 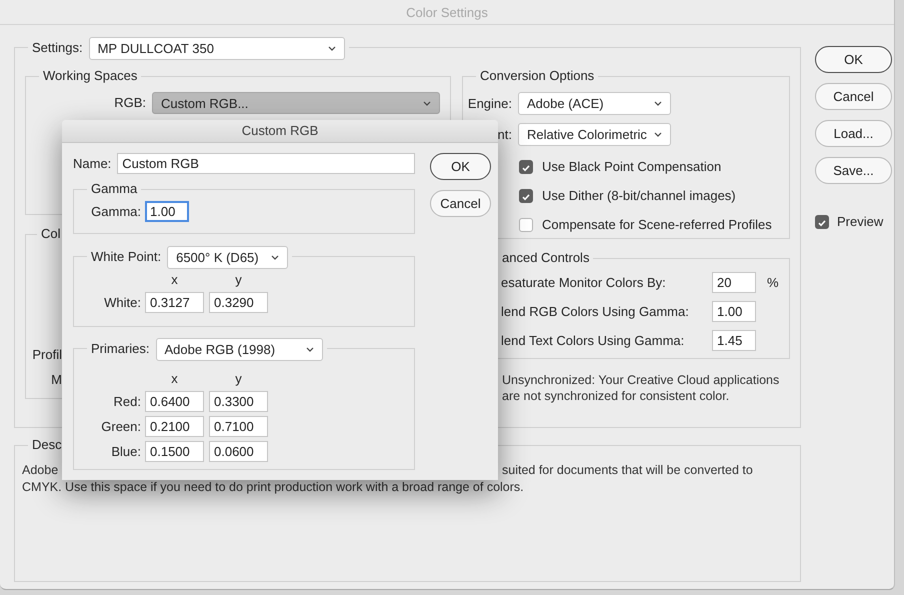 I want to click on checkbox-label: Preview, so click(x=860, y=222).